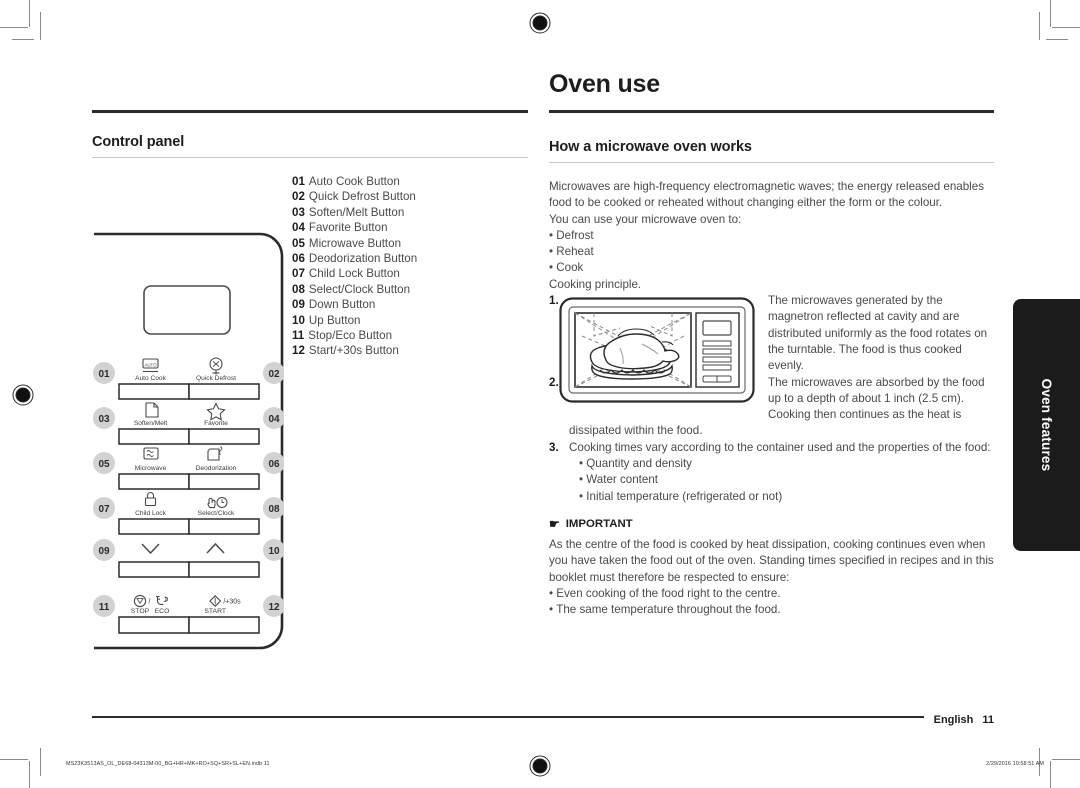  Describe the element at coordinates (104, 607) in the screenshot. I see `badge-label: 11` at that location.